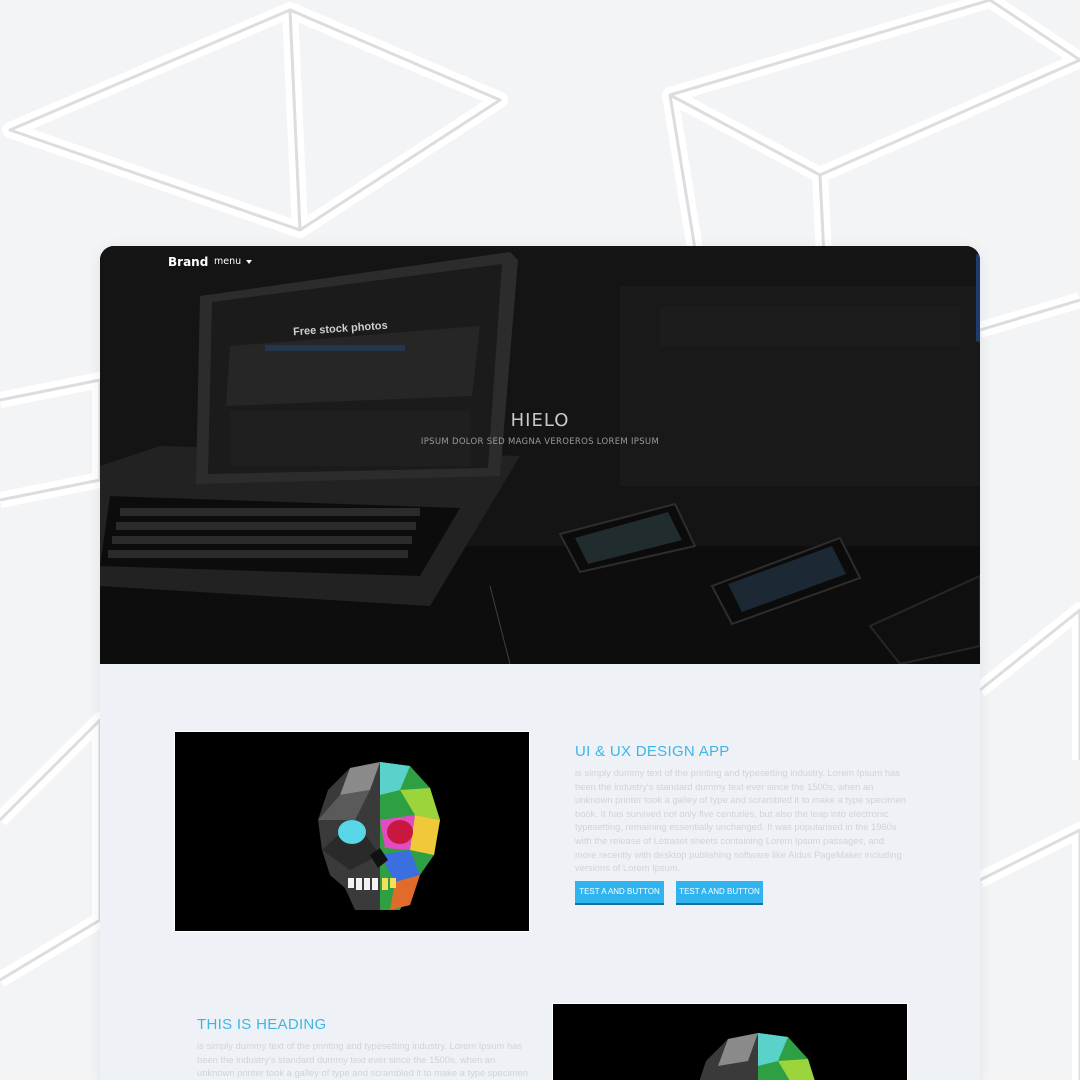 The image size is (1080, 1080). I want to click on section-1-button-2: TEST A AND BUTTON, so click(719, 893).